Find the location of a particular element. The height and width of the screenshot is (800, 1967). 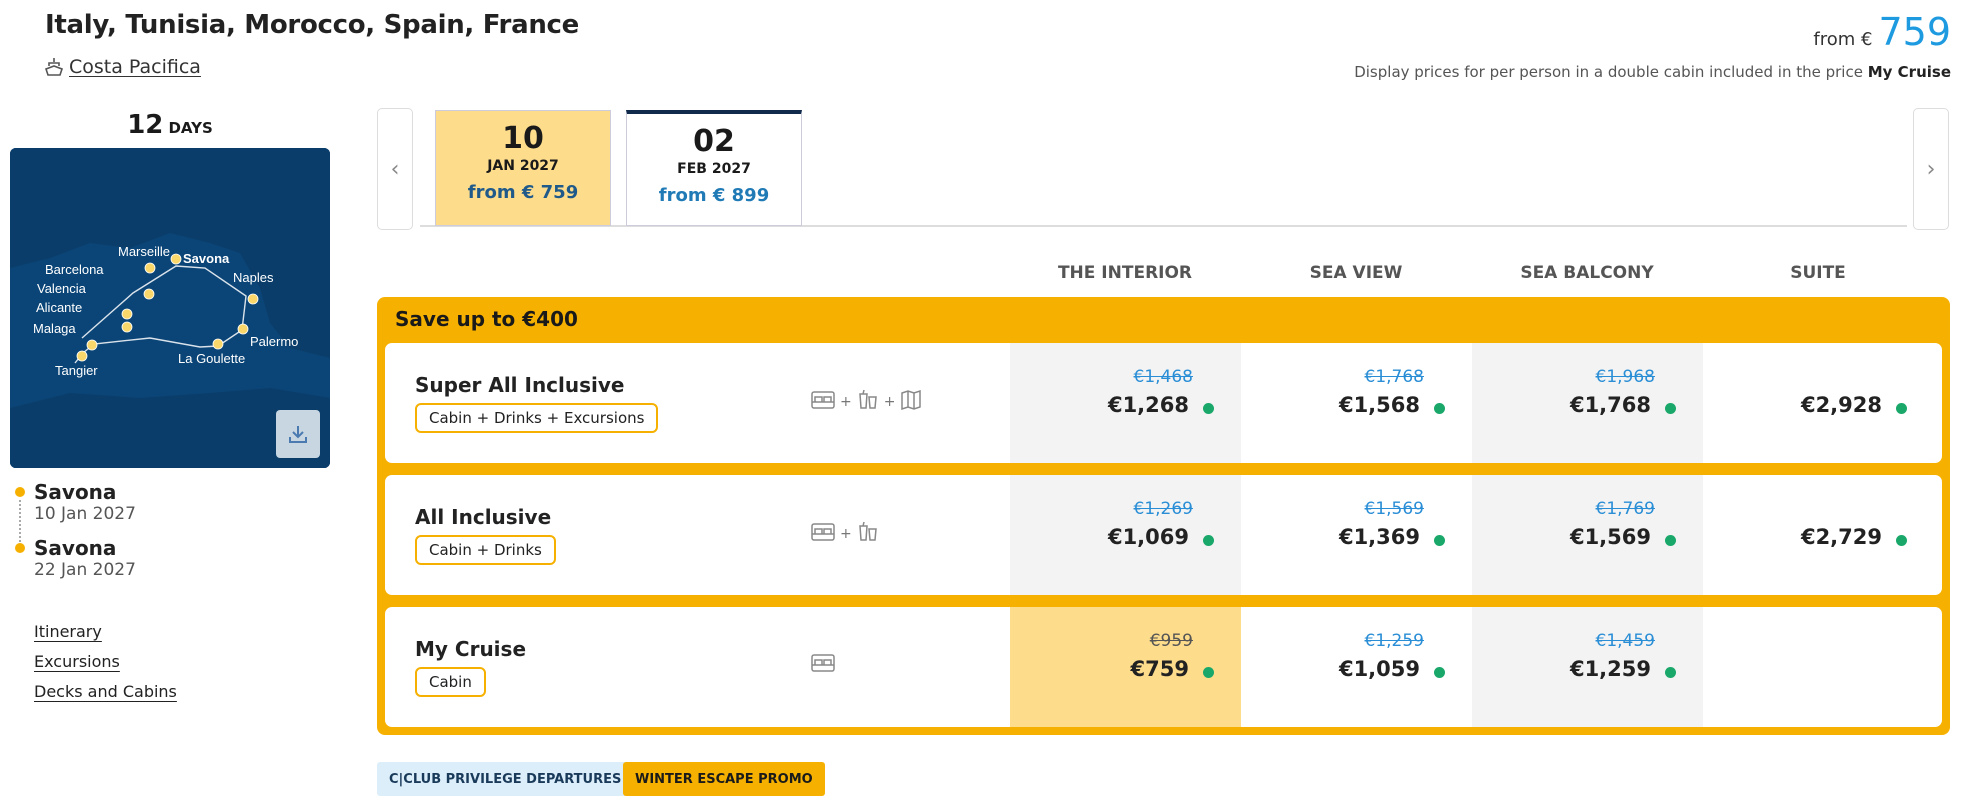

price-cell-selected: €959 €759 is located at coordinates (1125, 667).